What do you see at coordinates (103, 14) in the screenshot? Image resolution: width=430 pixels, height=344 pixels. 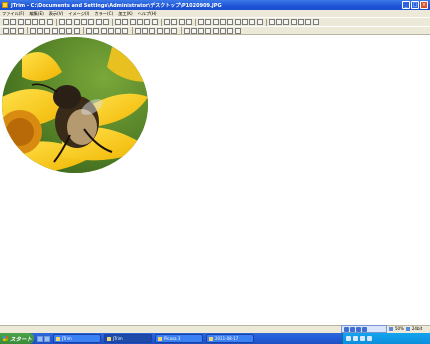 I see `menu-color: カラー(C)` at bounding box center [103, 14].